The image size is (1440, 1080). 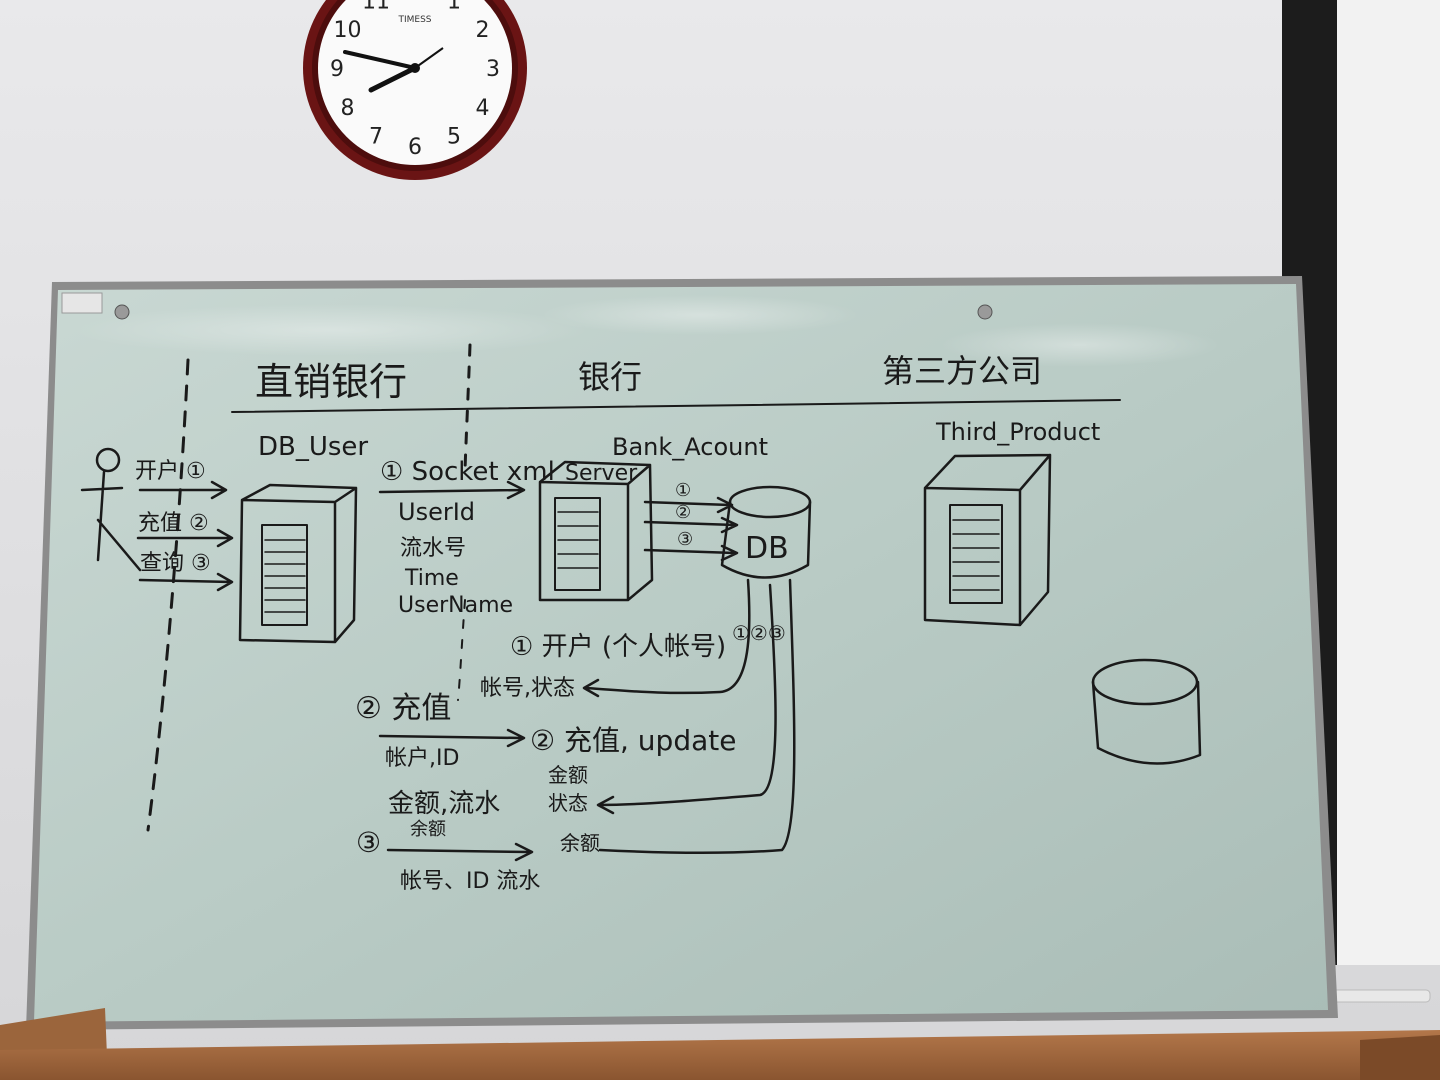 I want to click on action-query: 查询 ③, so click(x=175, y=563).